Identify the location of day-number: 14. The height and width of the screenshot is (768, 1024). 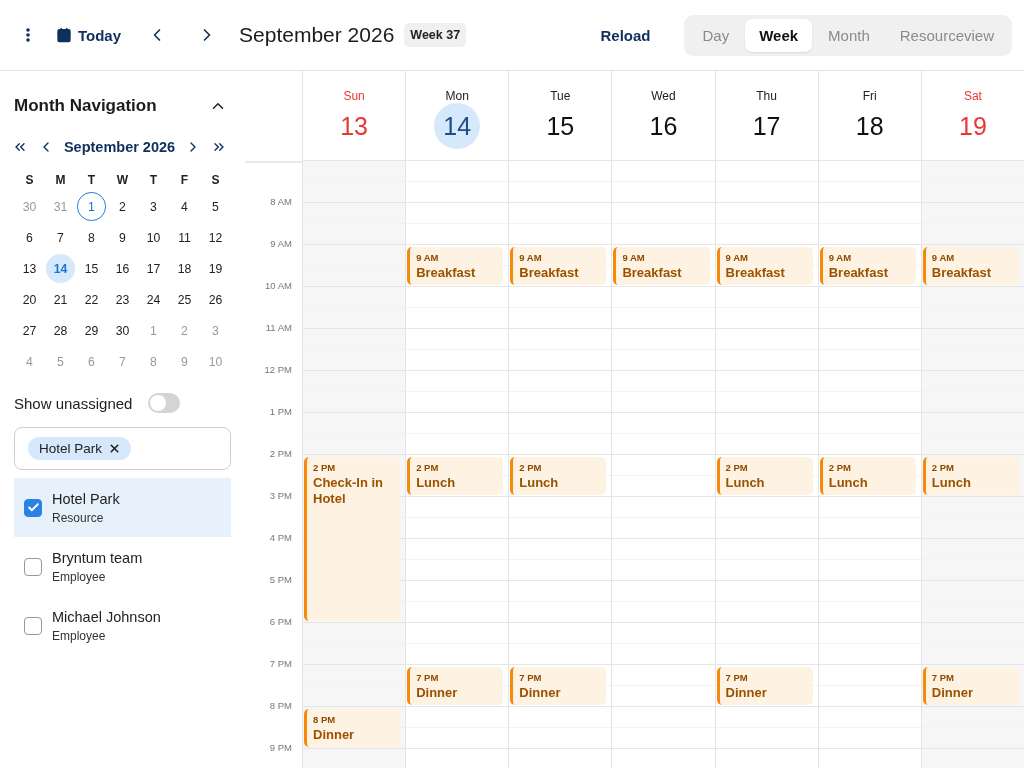
(457, 126).